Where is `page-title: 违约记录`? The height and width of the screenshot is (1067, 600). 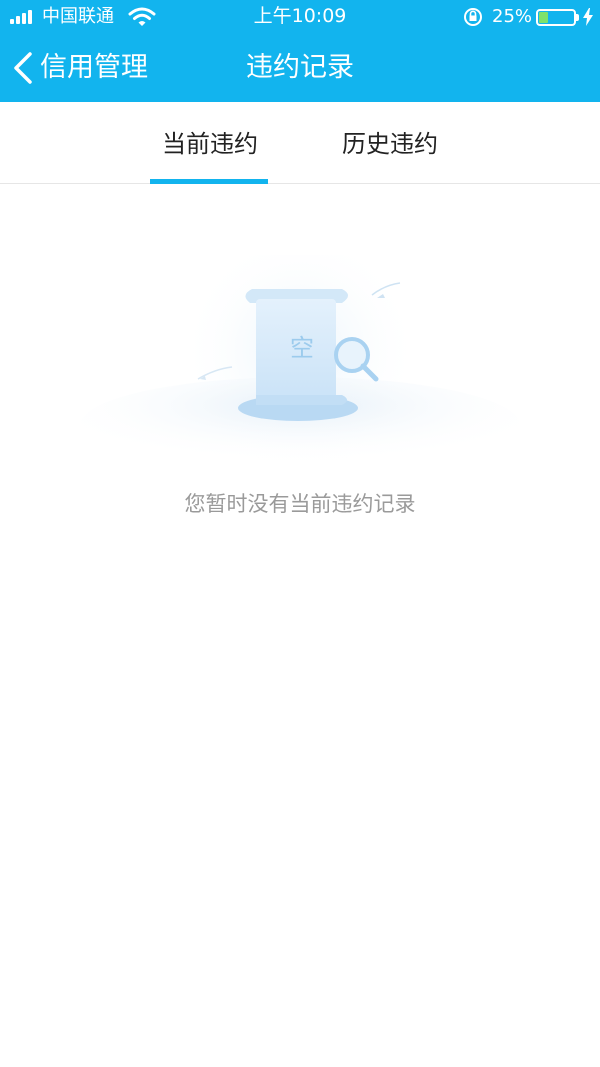 page-title: 违约记录 is located at coordinates (300, 67).